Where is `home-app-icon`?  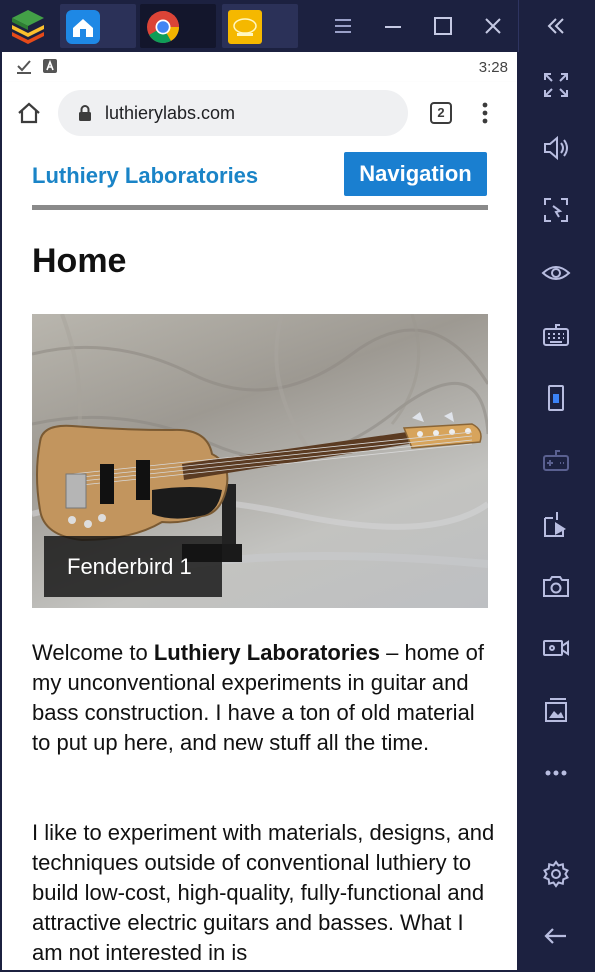 home-app-icon is located at coordinates (83, 27).